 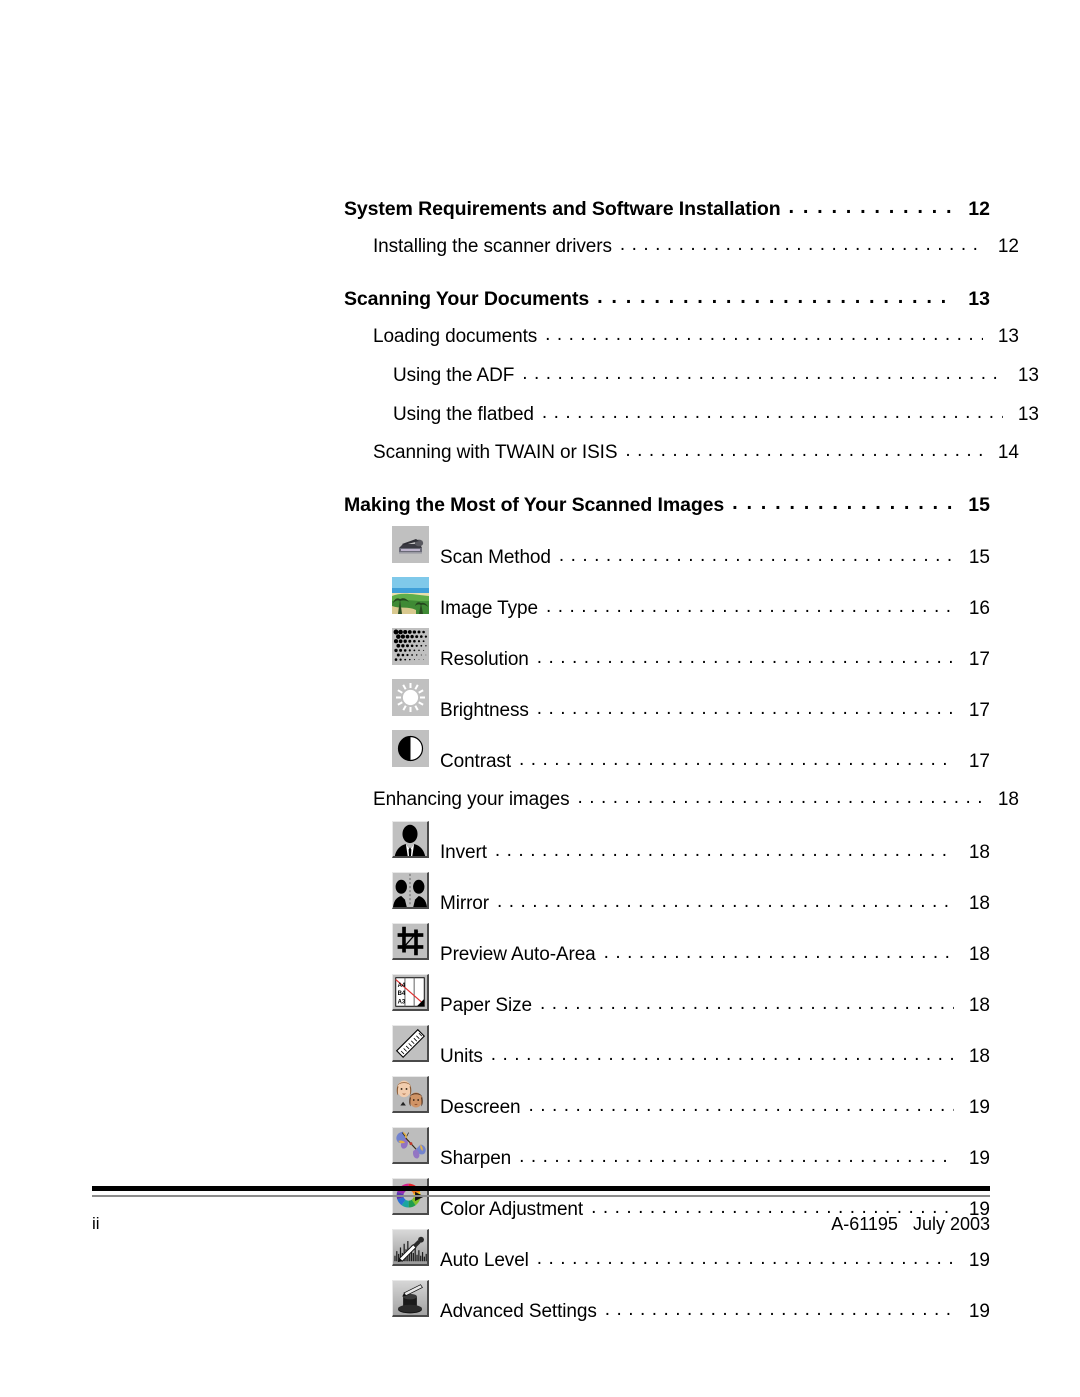 I want to click on toc-entry-label: Advanced Settings, so click(x=518, y=1311).